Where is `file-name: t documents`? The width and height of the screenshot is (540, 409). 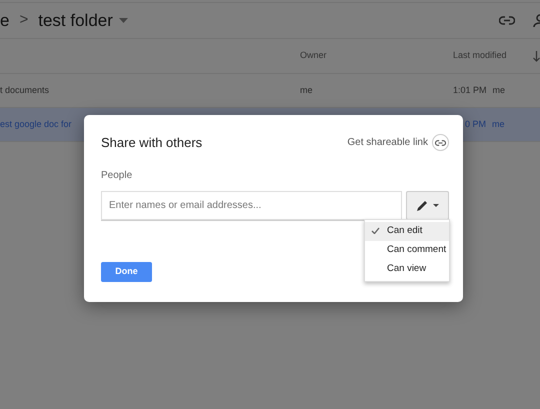 file-name: t documents is located at coordinates (25, 89).